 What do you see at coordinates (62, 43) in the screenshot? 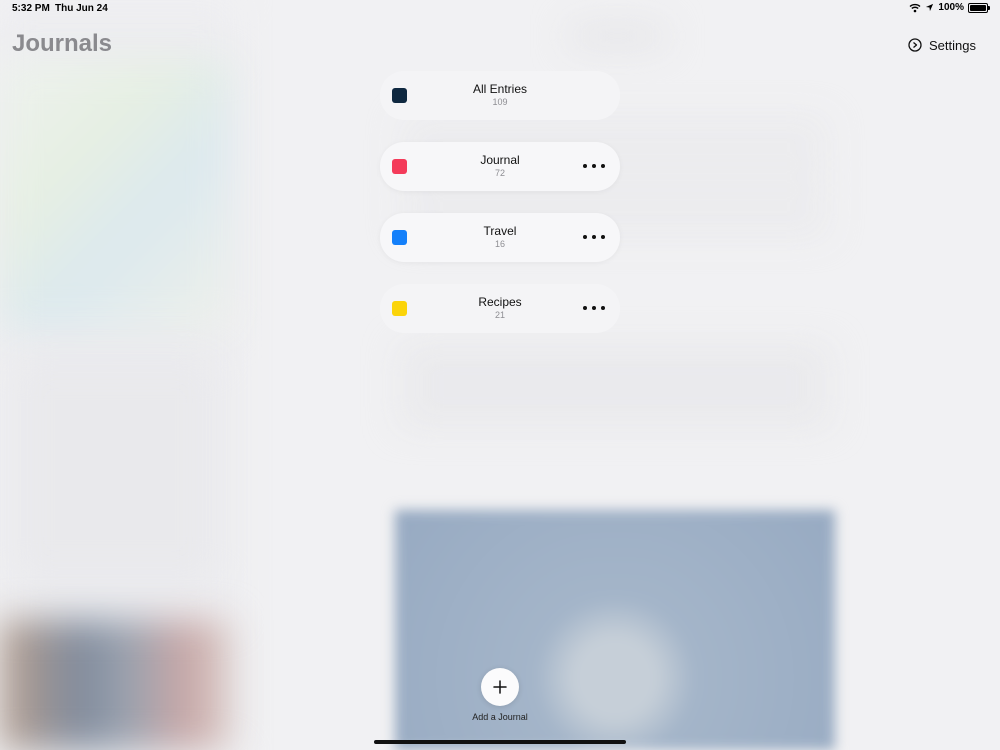
I see `page-title: Journals` at bounding box center [62, 43].